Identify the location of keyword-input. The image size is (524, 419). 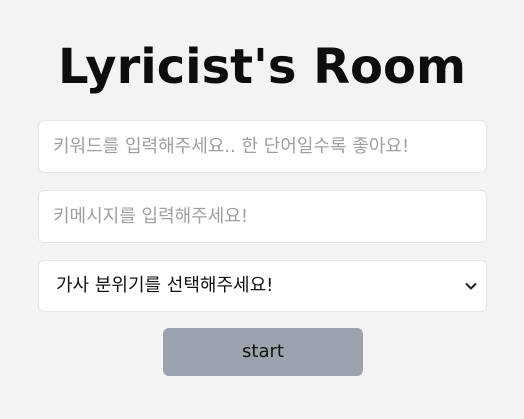
(262, 146).